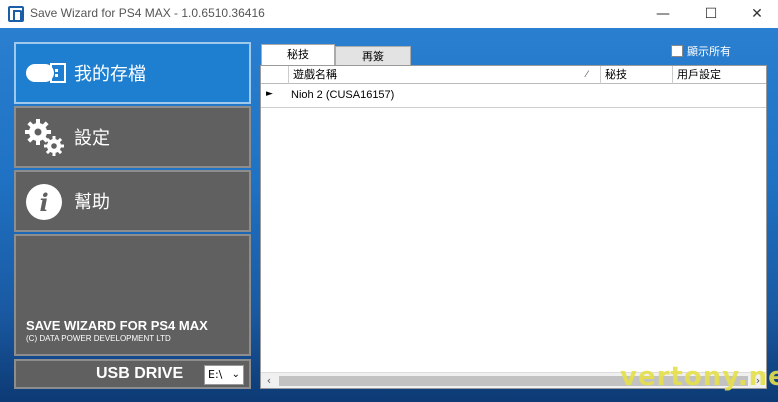 This screenshot has width=778, height=402. I want to click on my-saves-label: 我的存檔, so click(110, 74).